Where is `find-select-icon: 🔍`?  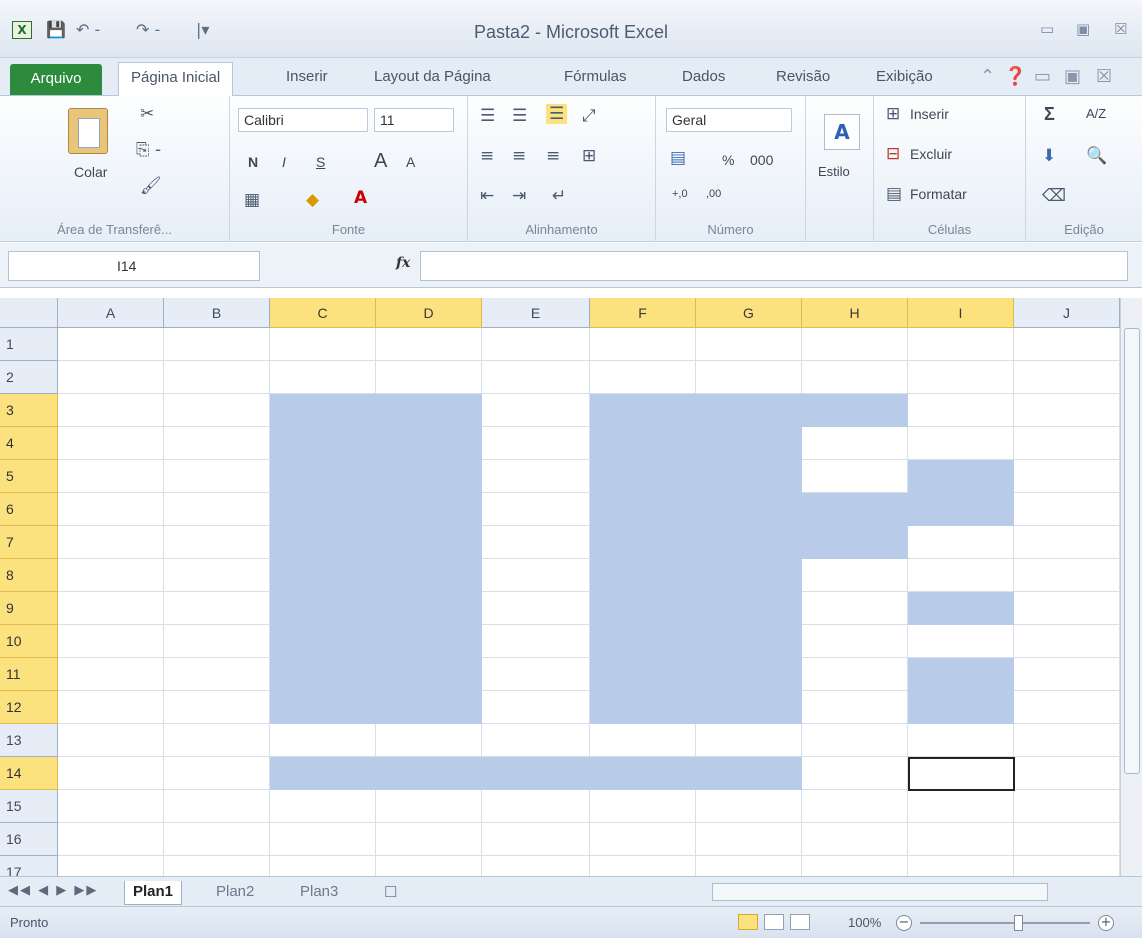 find-select-icon: 🔍 is located at coordinates (1096, 156).